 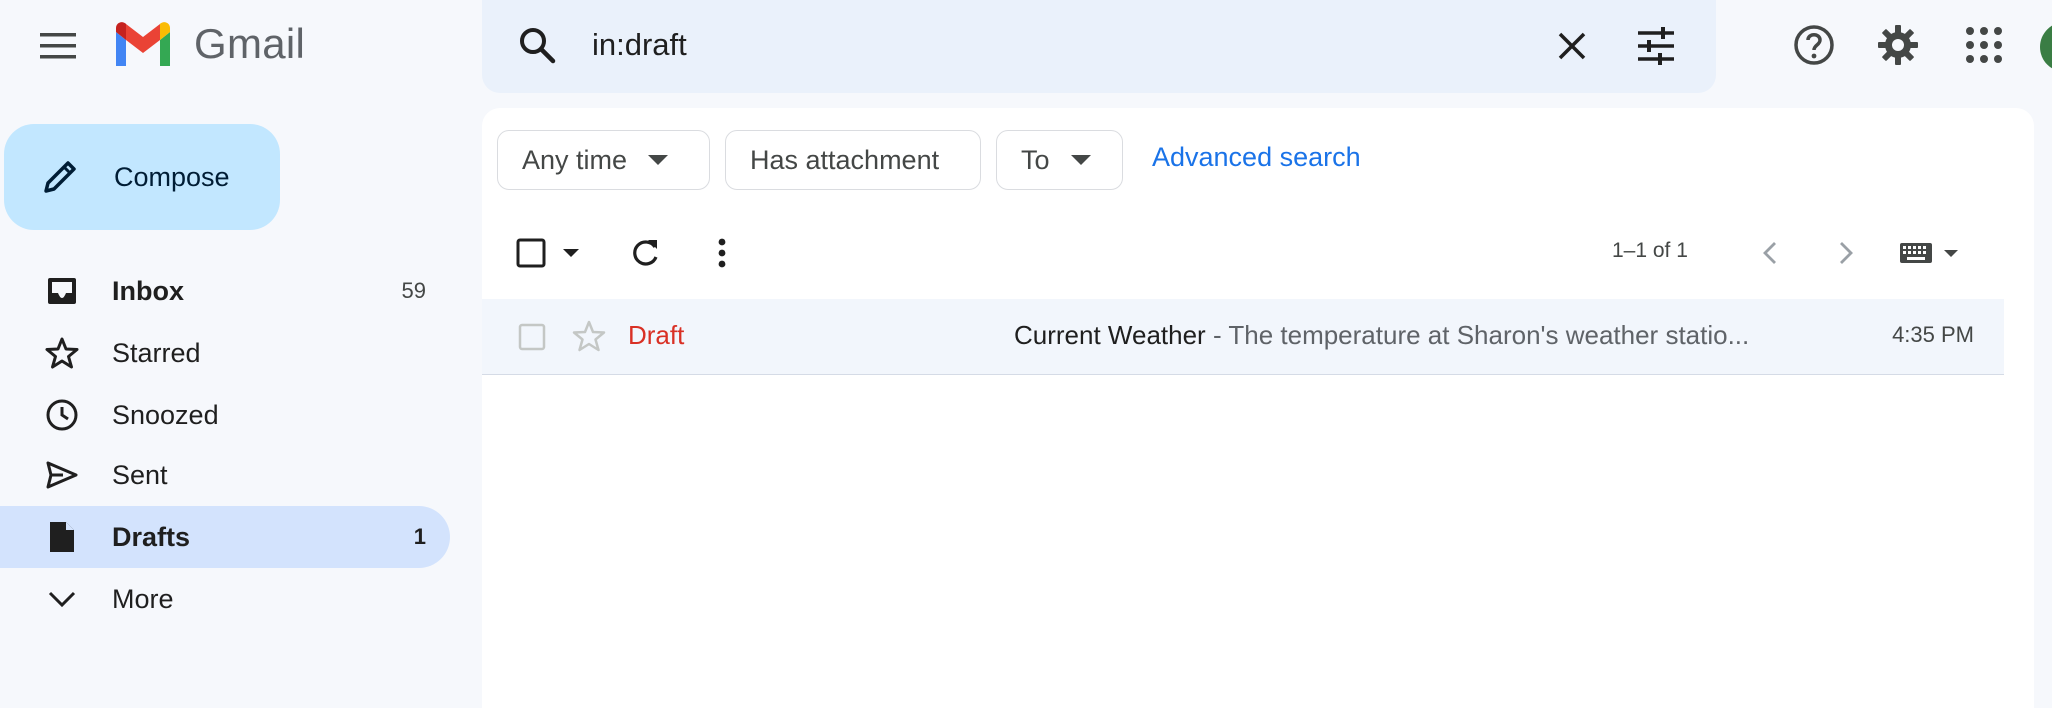 What do you see at coordinates (575, 159) in the screenshot?
I see `filter-label: Any time` at bounding box center [575, 159].